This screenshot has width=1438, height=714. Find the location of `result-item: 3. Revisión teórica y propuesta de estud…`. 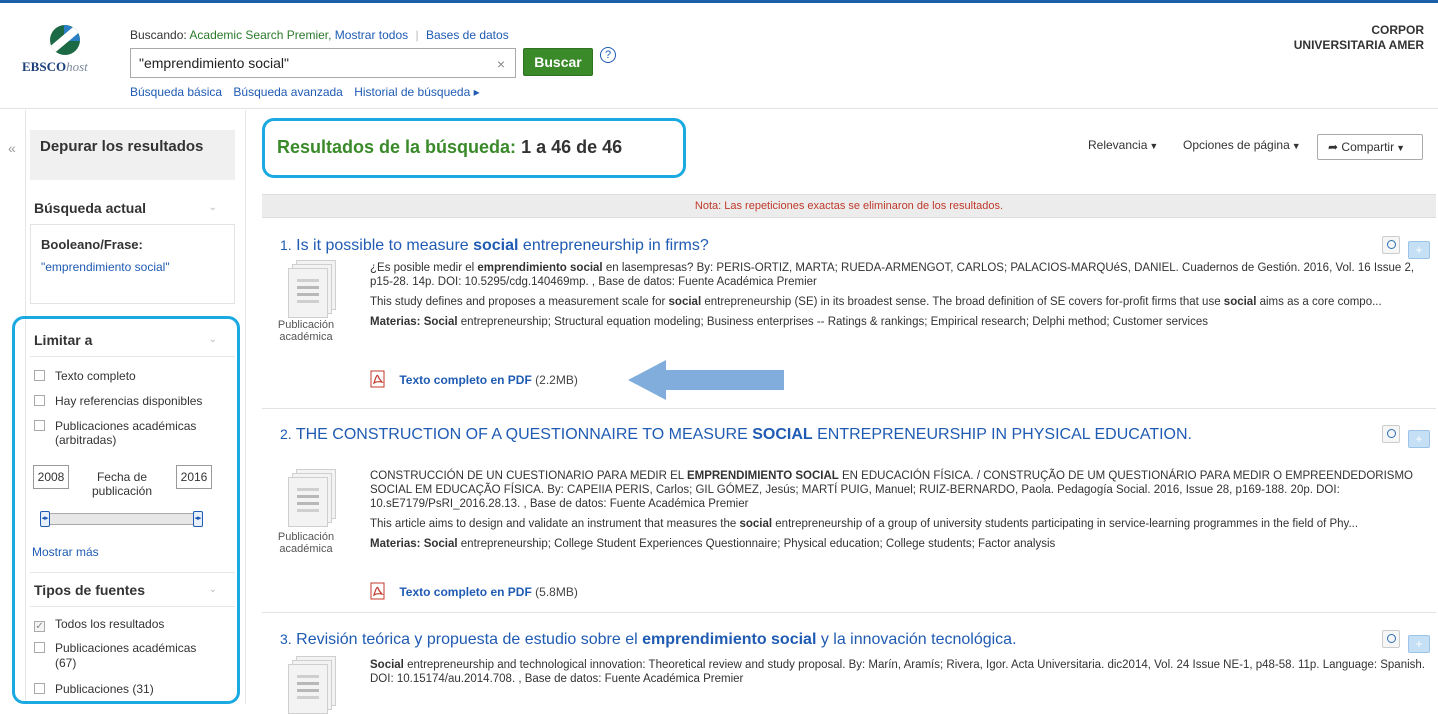

result-item: 3. Revisión teórica y propuesta de estud… is located at coordinates (855, 672).